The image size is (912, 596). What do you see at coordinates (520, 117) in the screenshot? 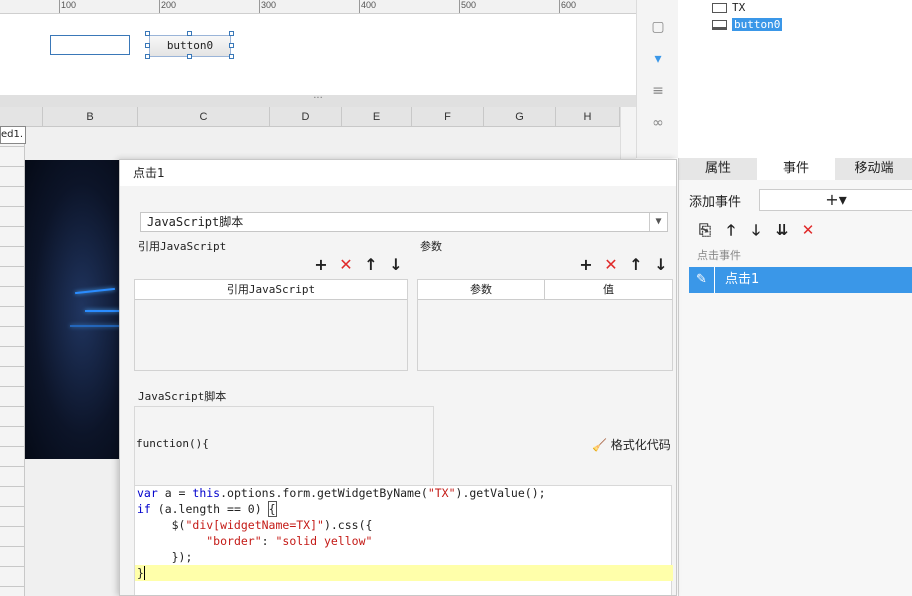
I see `column-header-g: G` at bounding box center [520, 117].